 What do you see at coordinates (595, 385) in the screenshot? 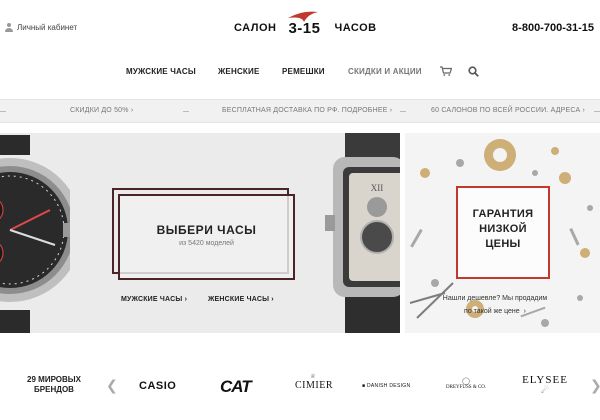
I see `chevron-right-icon: ❯` at bounding box center [595, 385].